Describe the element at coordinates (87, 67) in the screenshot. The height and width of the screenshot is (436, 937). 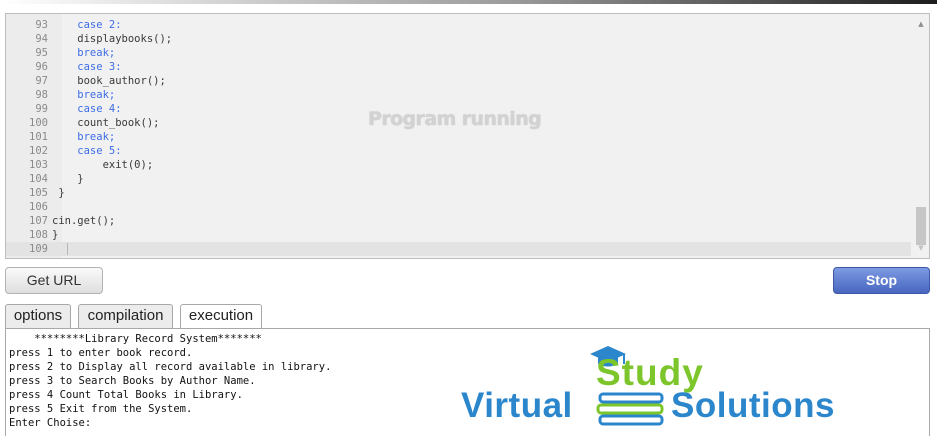
I see `code-text: case 3:` at that location.